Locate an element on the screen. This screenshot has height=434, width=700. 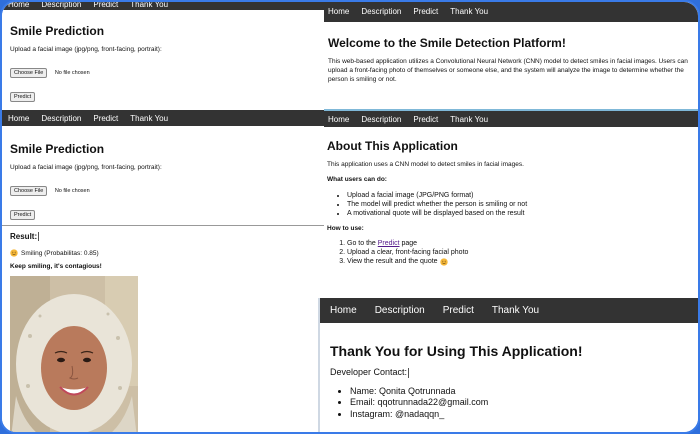
result-heading: Result: is located at coordinates (25, 236).